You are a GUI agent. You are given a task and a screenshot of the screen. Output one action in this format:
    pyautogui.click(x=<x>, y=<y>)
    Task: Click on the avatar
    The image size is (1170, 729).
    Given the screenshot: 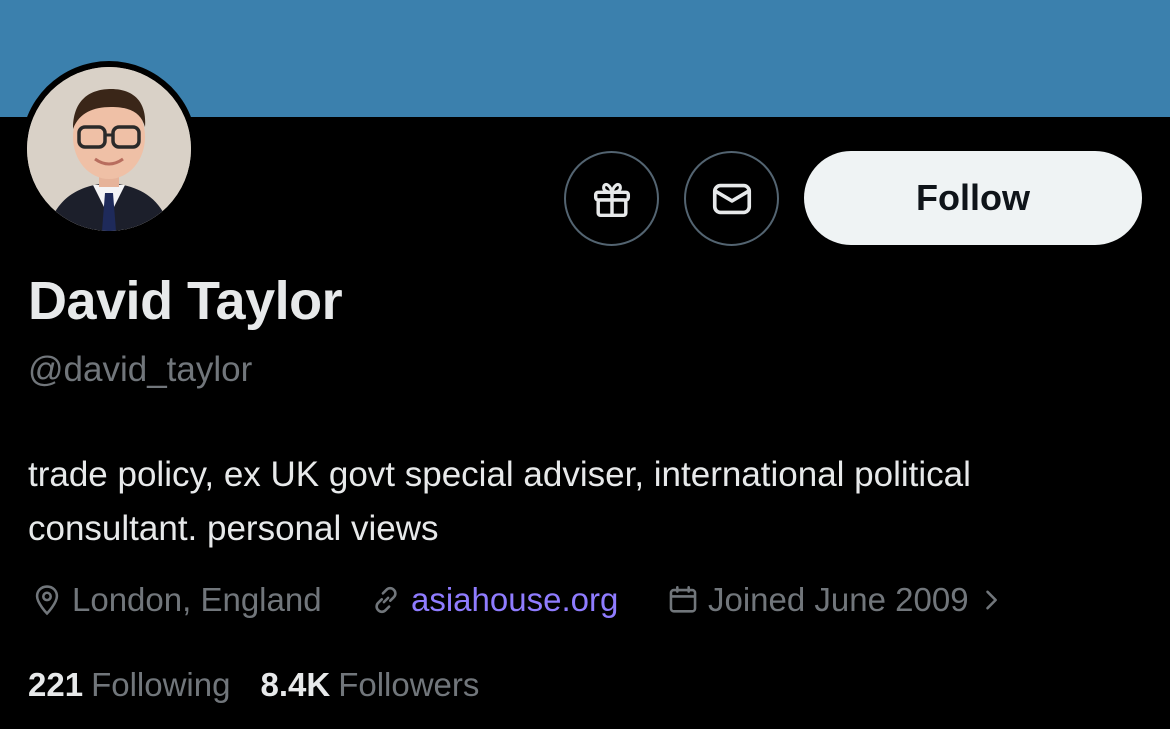 What is the action you would take?
    pyautogui.click(x=109, y=149)
    